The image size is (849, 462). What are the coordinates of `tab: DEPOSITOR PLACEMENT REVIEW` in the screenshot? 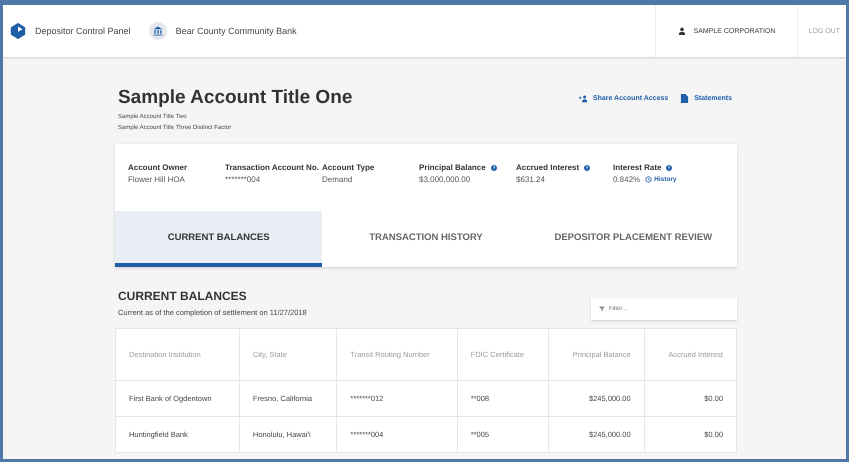 It's located at (633, 239).